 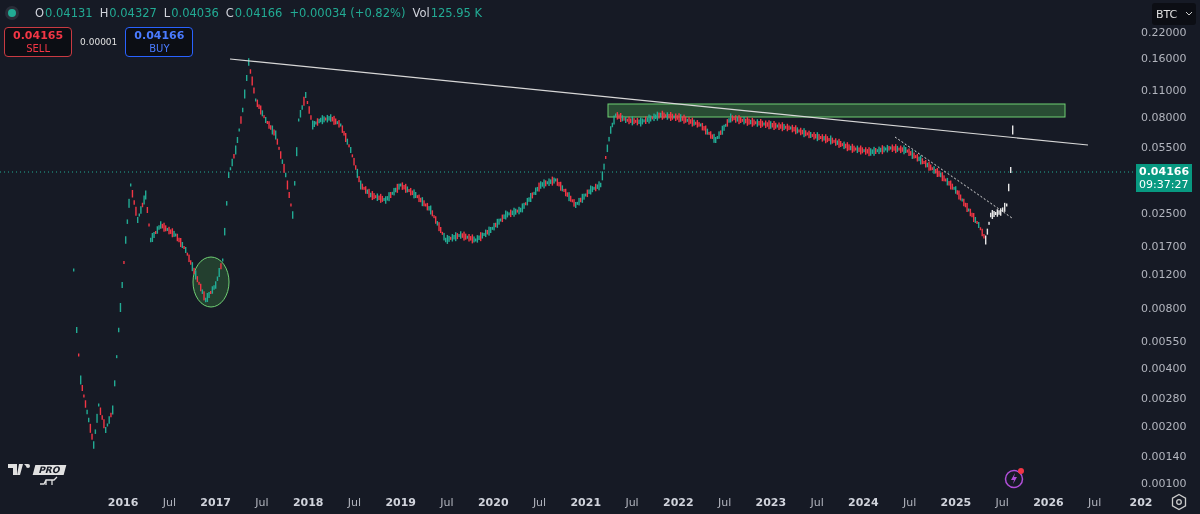 I want to click on price-label: 0.00800, so click(x=1164, y=308).